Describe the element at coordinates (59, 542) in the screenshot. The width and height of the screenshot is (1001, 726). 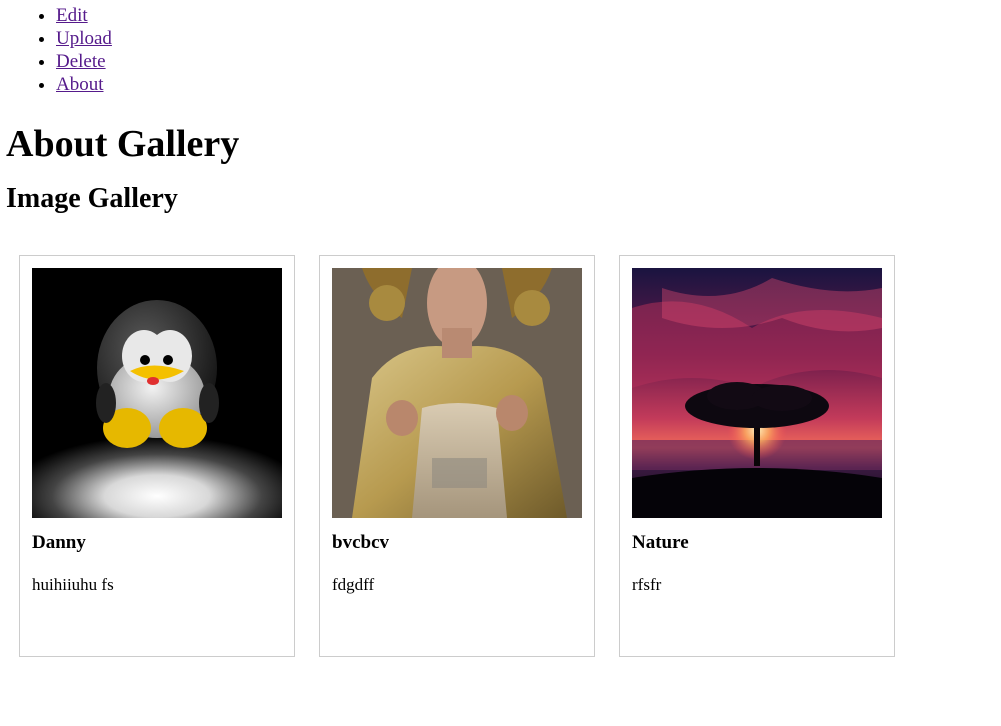
I see `card-title: Danny` at that location.